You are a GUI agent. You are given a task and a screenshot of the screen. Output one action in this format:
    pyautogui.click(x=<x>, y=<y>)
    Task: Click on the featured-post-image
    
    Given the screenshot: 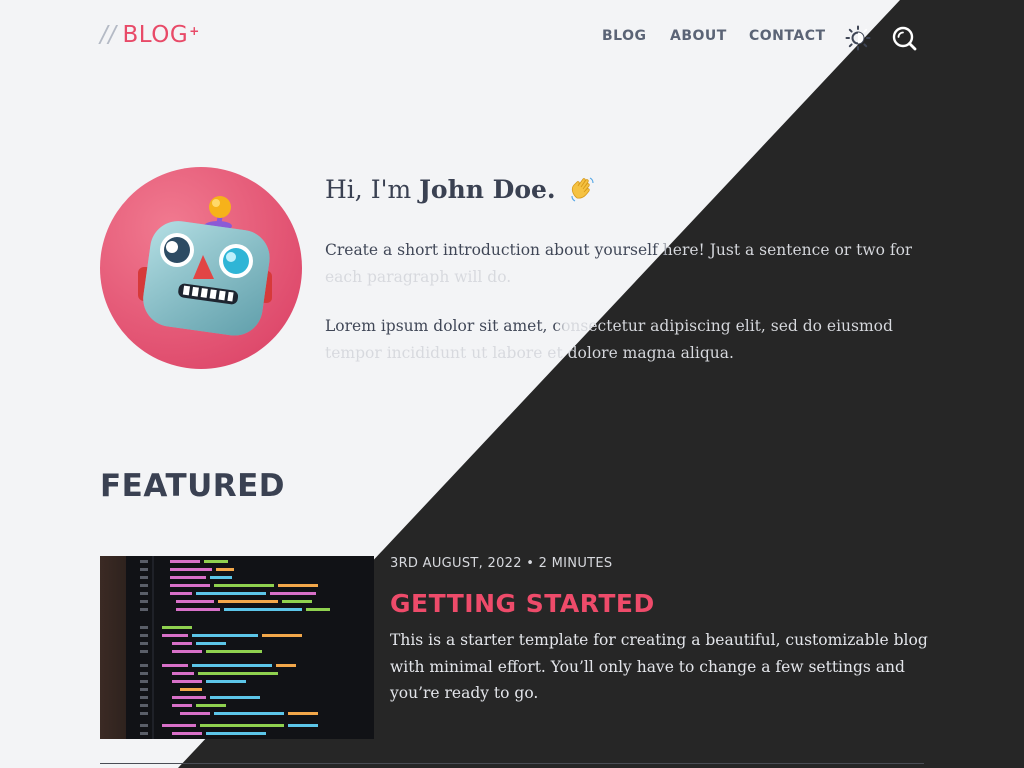 What is the action you would take?
    pyautogui.click(x=237, y=647)
    